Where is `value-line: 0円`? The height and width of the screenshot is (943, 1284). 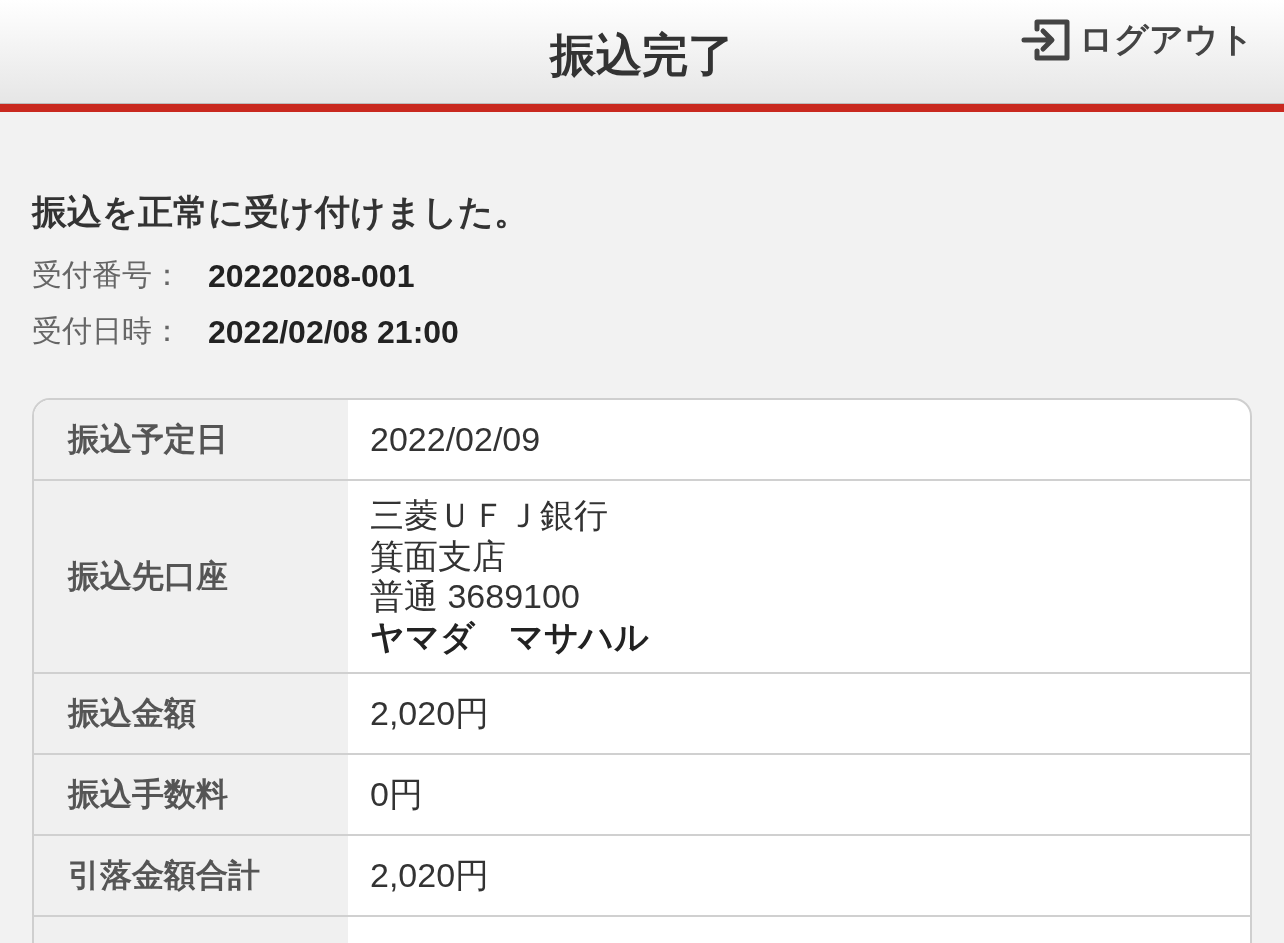 value-line: 0円 is located at coordinates (396, 794).